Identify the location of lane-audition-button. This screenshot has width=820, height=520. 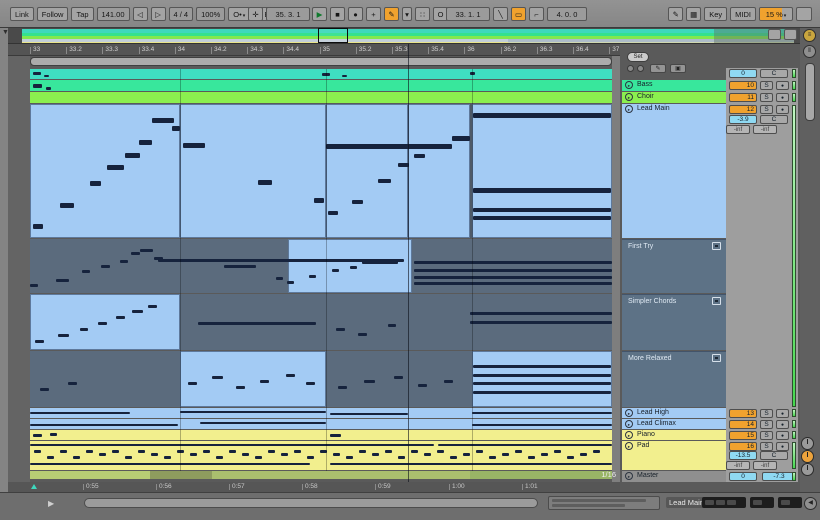
(716, 358).